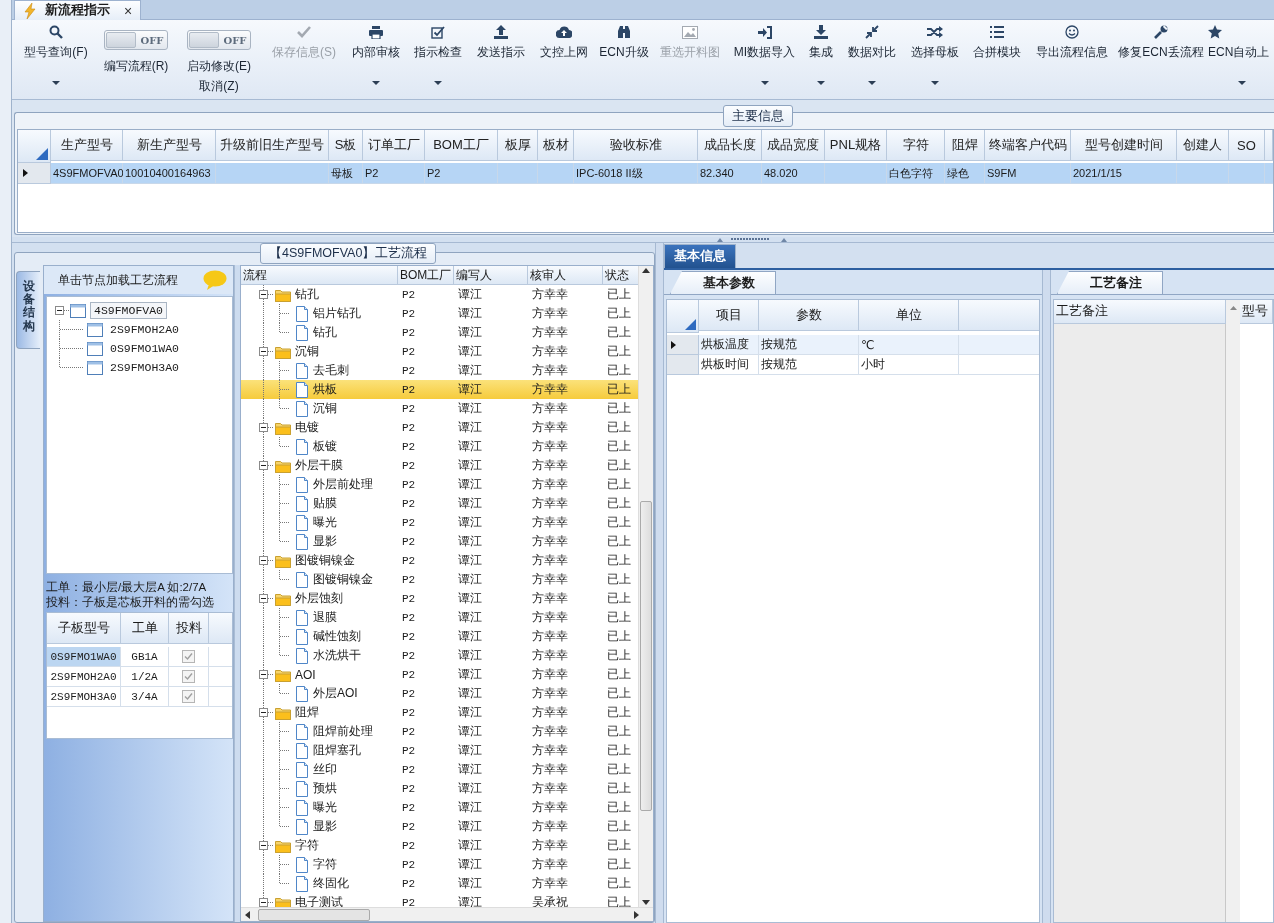  What do you see at coordinates (646, 270) in the screenshot?
I see `scroll-up-icon` at bounding box center [646, 270].